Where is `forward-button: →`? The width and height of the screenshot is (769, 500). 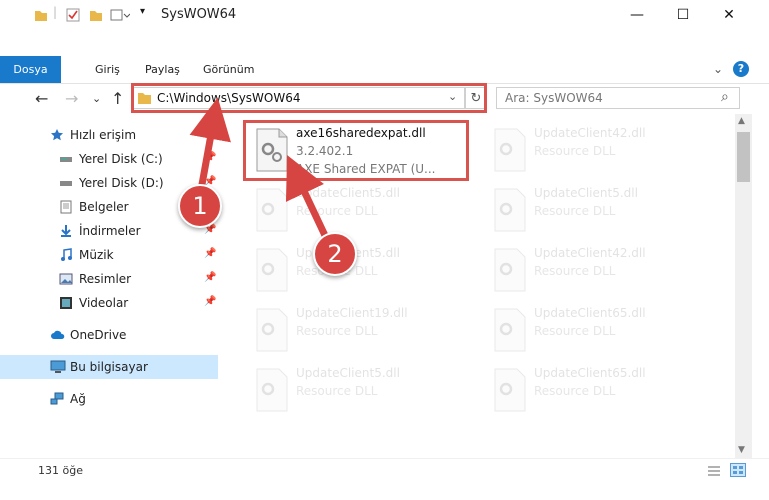 forward-button: → is located at coordinates (71, 98).